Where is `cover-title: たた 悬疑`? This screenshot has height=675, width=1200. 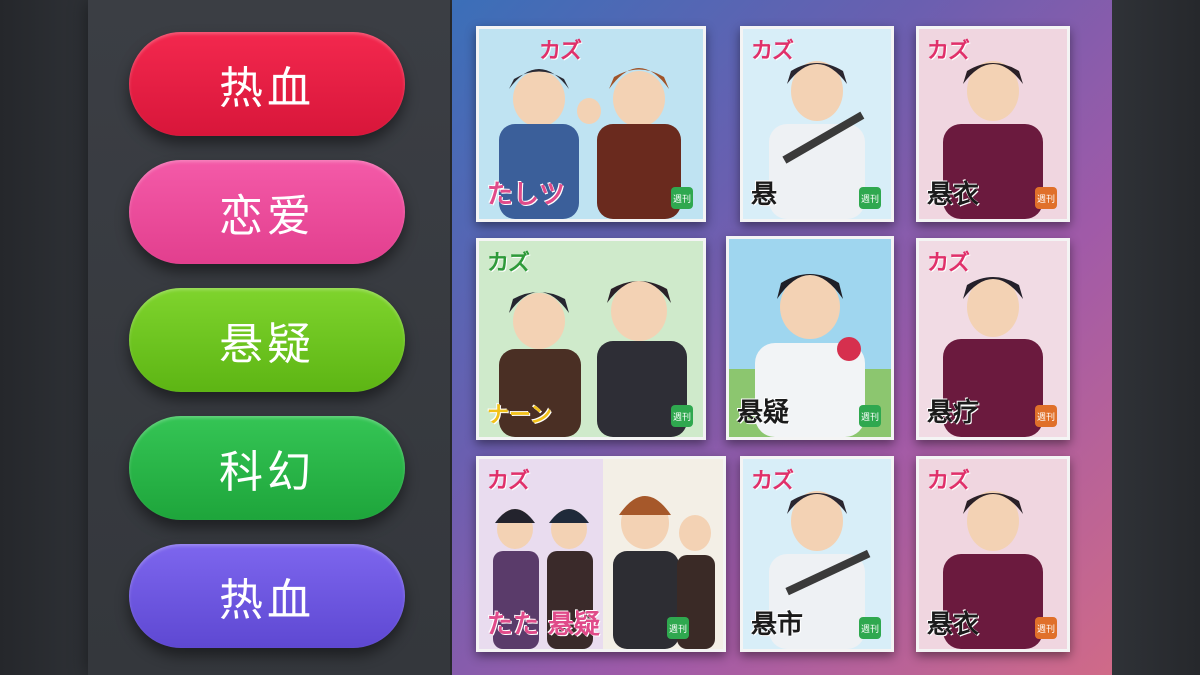 cover-title: たた 悬疑 is located at coordinates (544, 625).